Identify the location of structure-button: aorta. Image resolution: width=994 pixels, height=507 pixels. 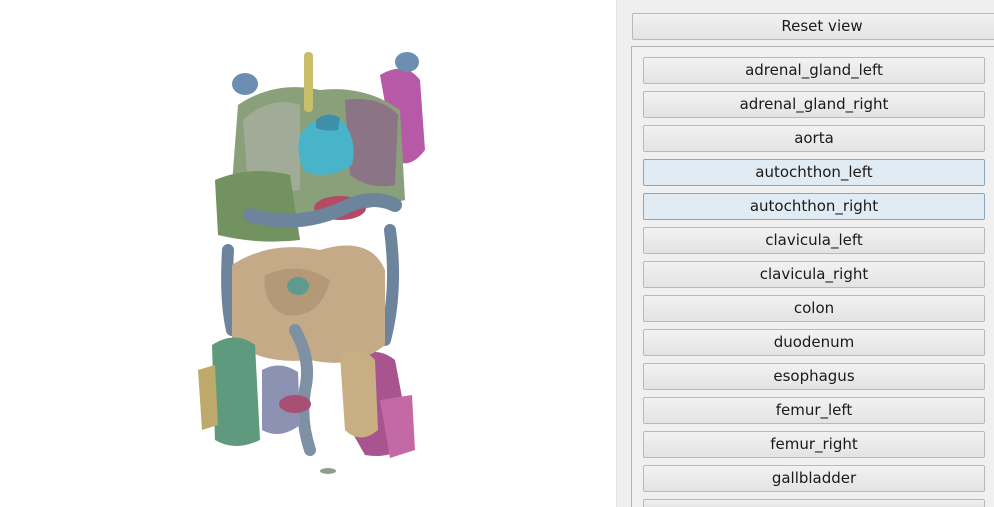
(814, 138).